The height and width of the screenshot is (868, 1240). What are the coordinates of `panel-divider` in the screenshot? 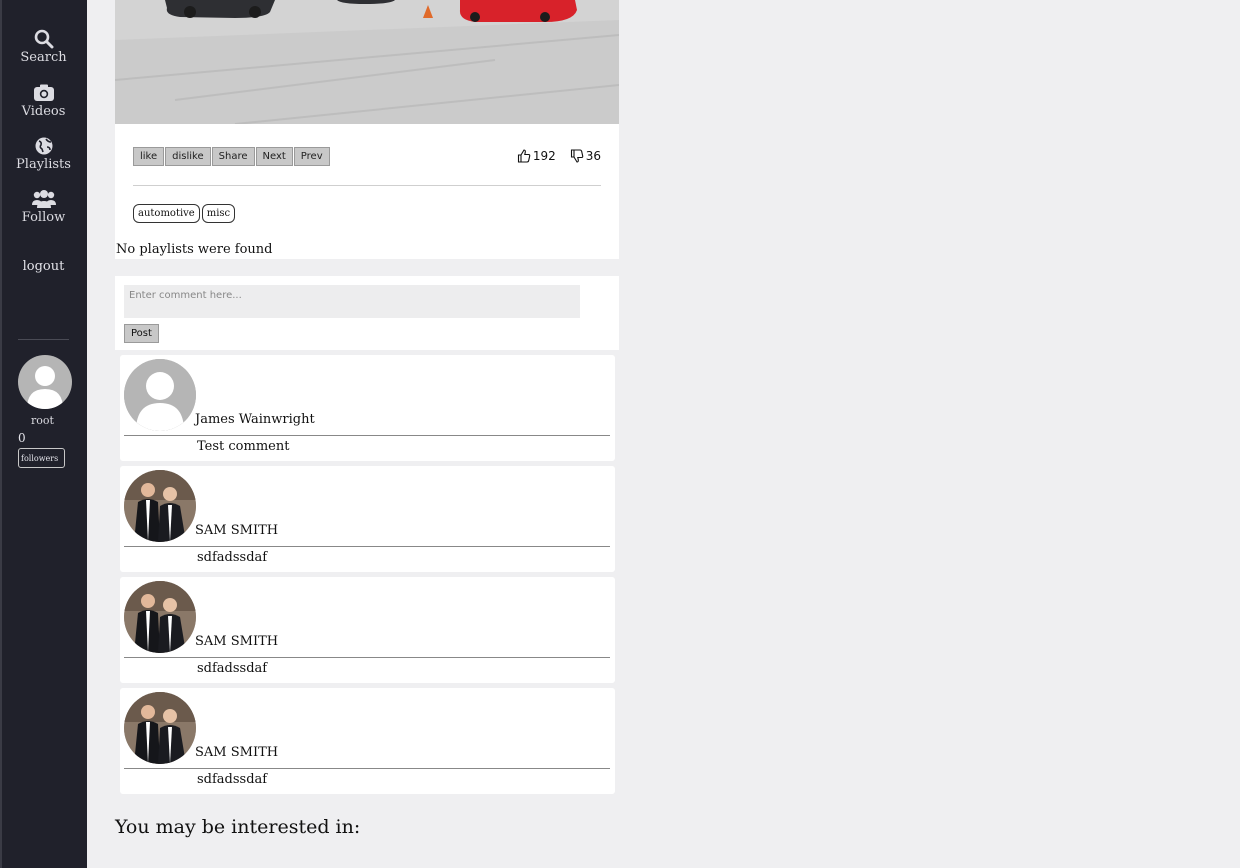 It's located at (367, 185).